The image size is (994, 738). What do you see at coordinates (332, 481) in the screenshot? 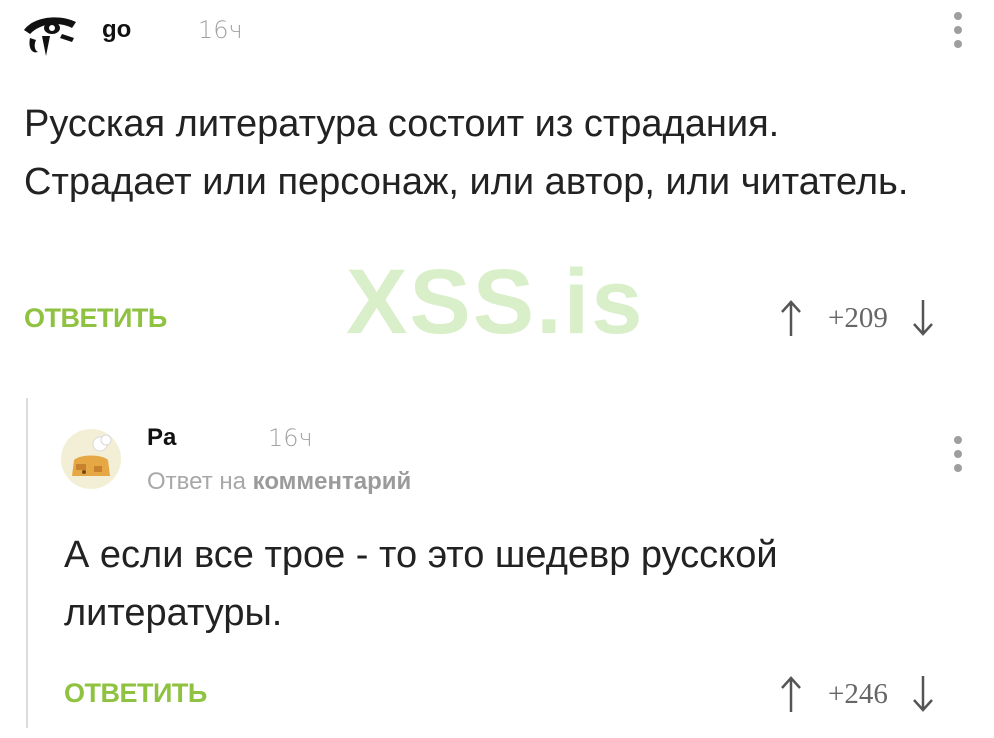
I see `reply-to-link: комментарий` at bounding box center [332, 481].